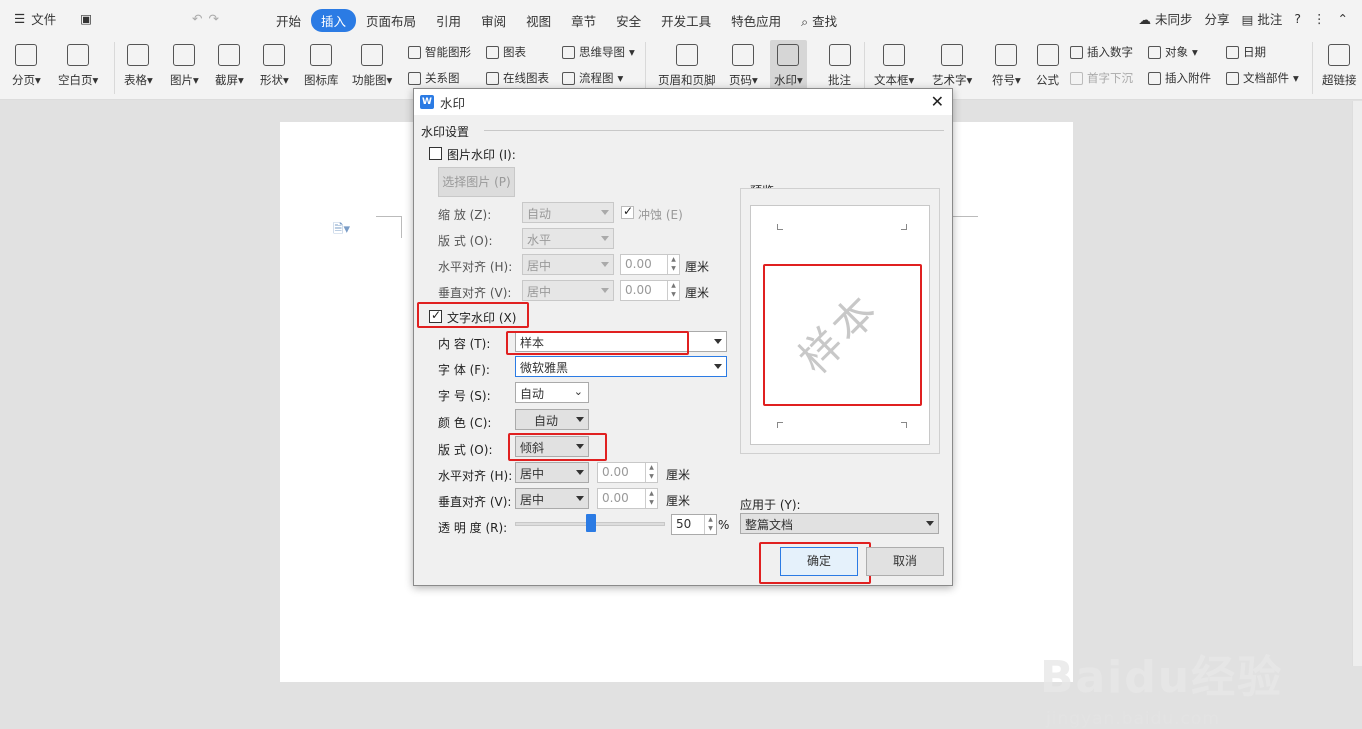 The image size is (1362, 729). What do you see at coordinates (334, 20) in the screenshot?
I see `tab-insert: 插入` at bounding box center [334, 20].